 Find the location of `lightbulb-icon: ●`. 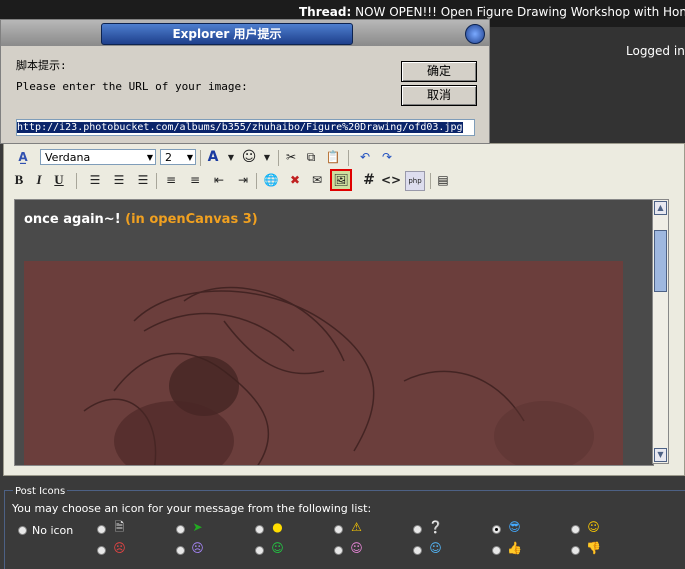

lightbulb-icon: ● is located at coordinates (277, 527).